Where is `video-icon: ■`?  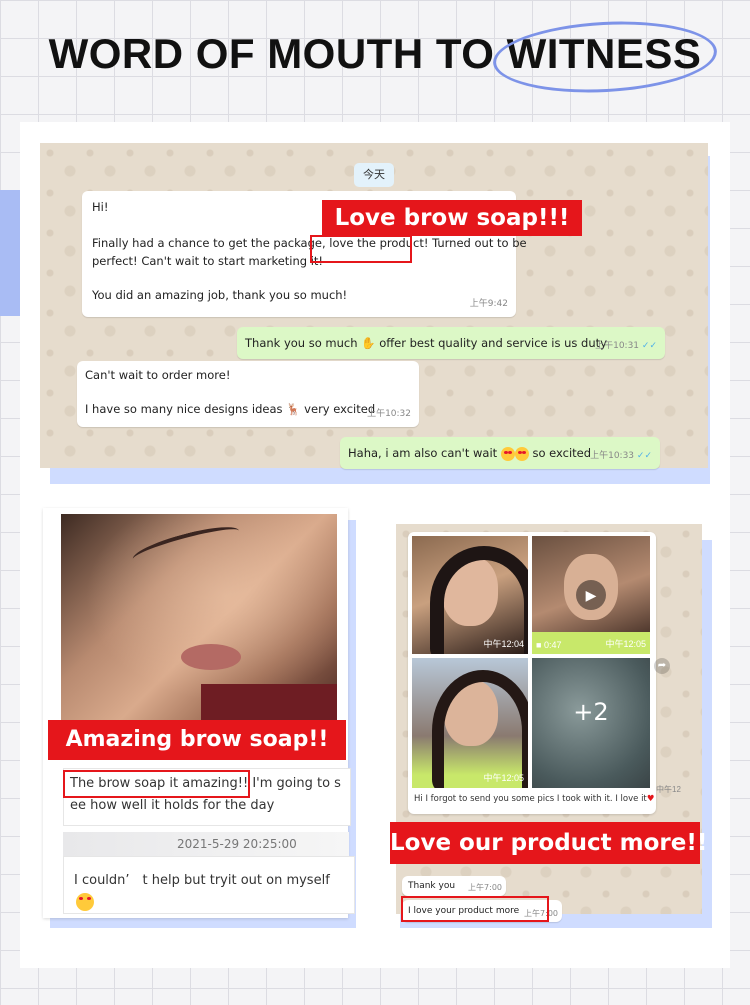 video-icon: ■ is located at coordinates (539, 645).